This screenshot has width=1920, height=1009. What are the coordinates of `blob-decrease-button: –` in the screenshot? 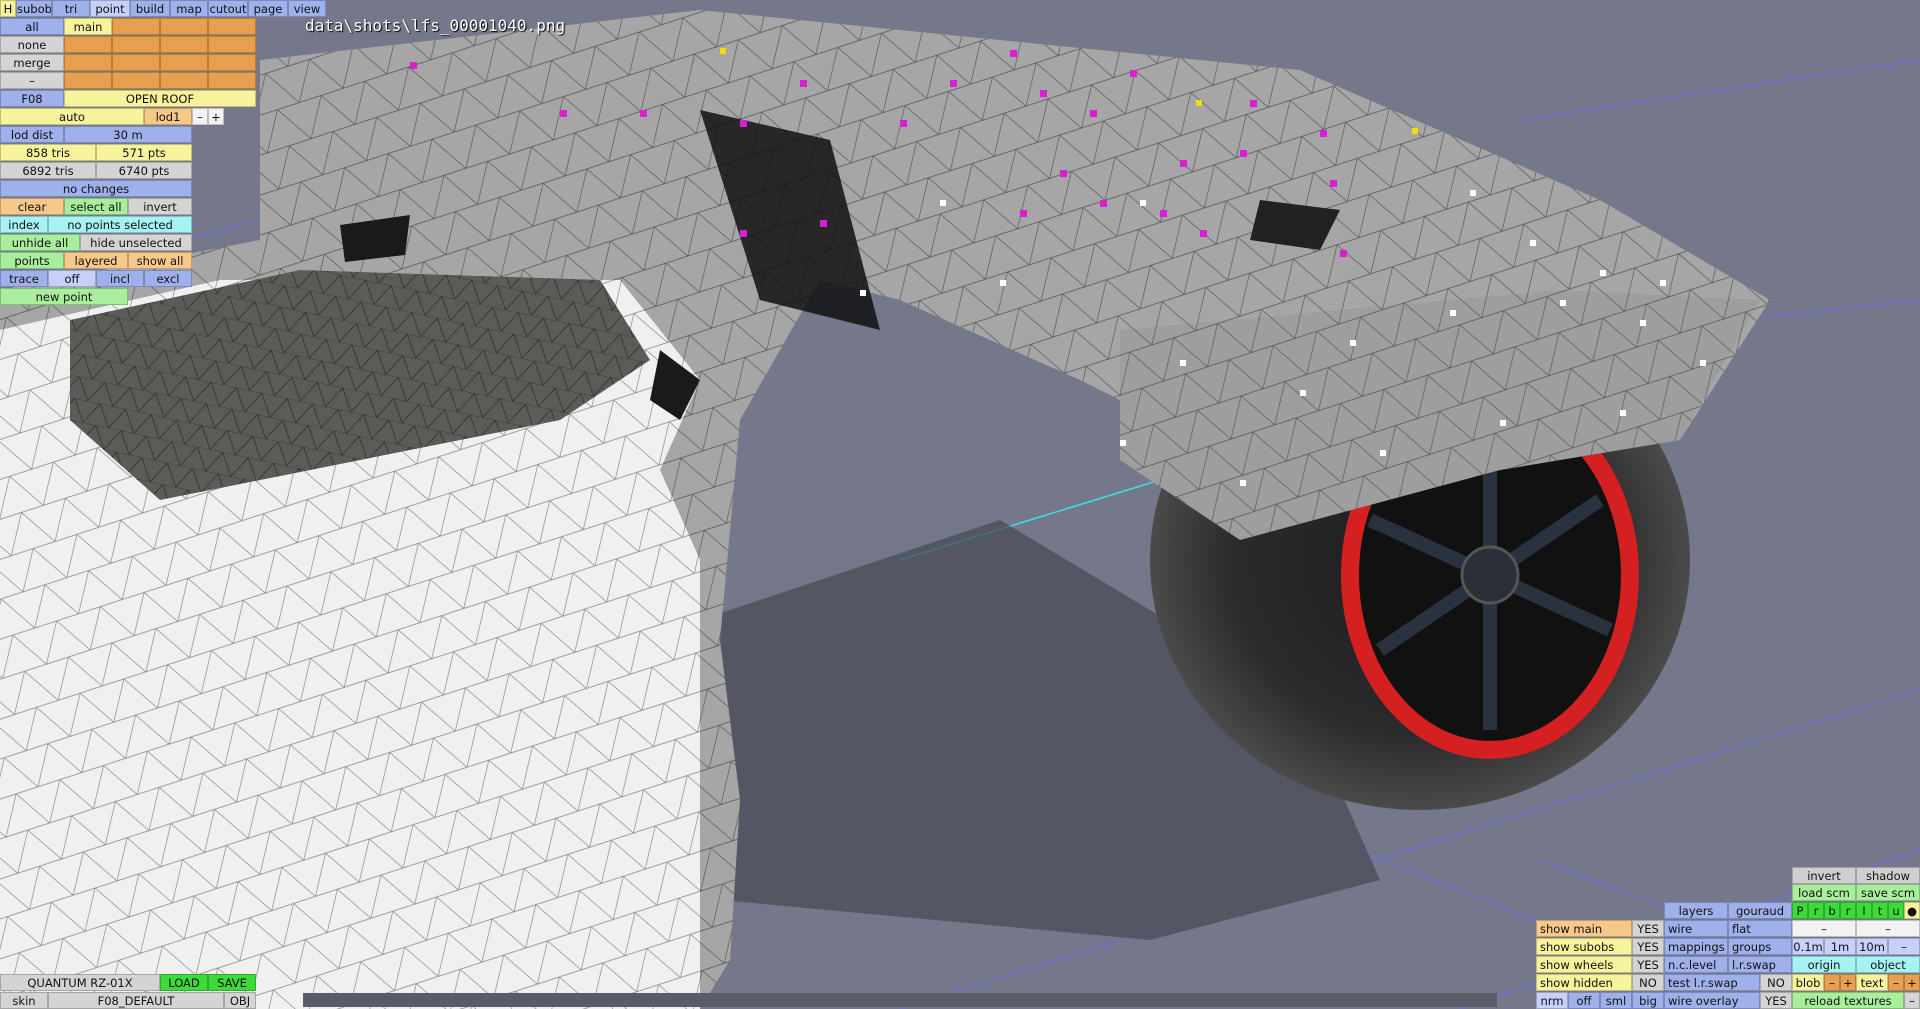 It's located at (1832, 982).